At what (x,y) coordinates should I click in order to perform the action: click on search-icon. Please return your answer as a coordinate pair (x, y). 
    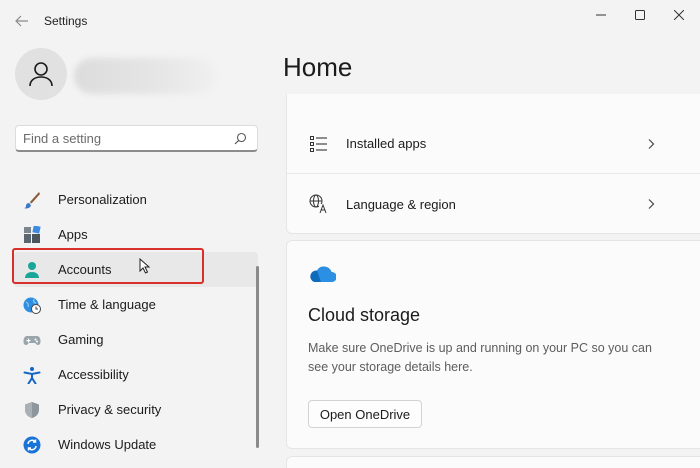
    Looking at the image, I should click on (240, 138).